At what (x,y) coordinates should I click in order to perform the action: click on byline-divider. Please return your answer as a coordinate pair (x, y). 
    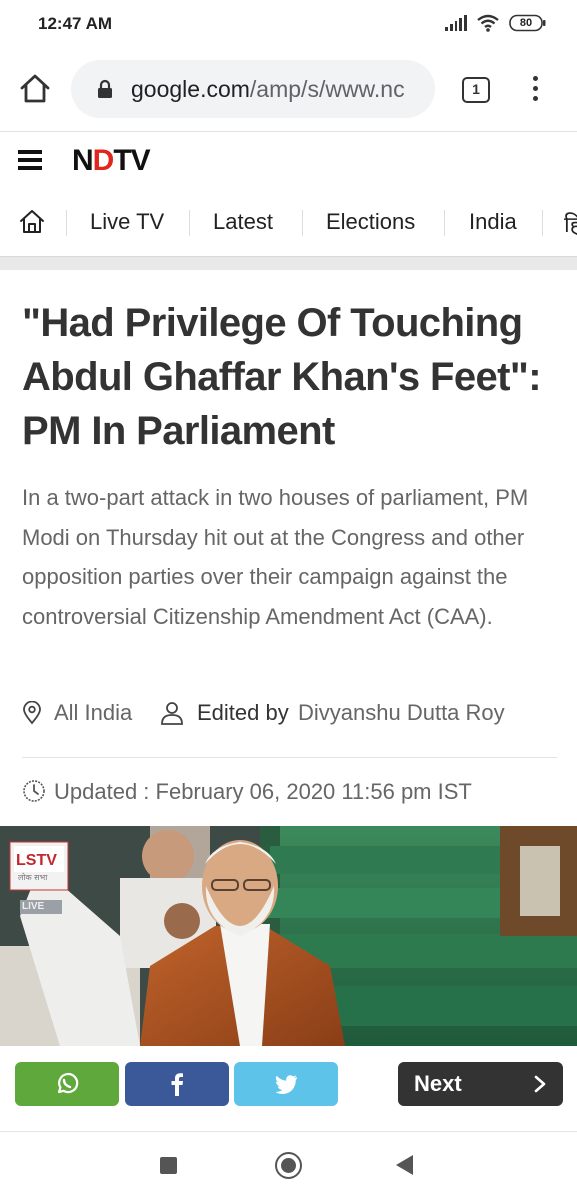
    Looking at the image, I should click on (289, 757).